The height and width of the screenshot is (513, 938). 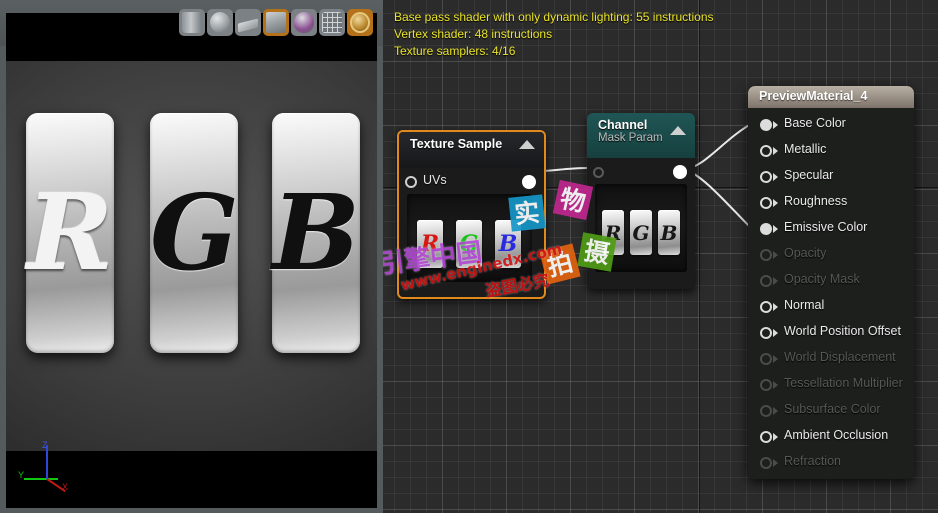 I want to click on watermark-text: 引擎中国, so click(x=433, y=259).